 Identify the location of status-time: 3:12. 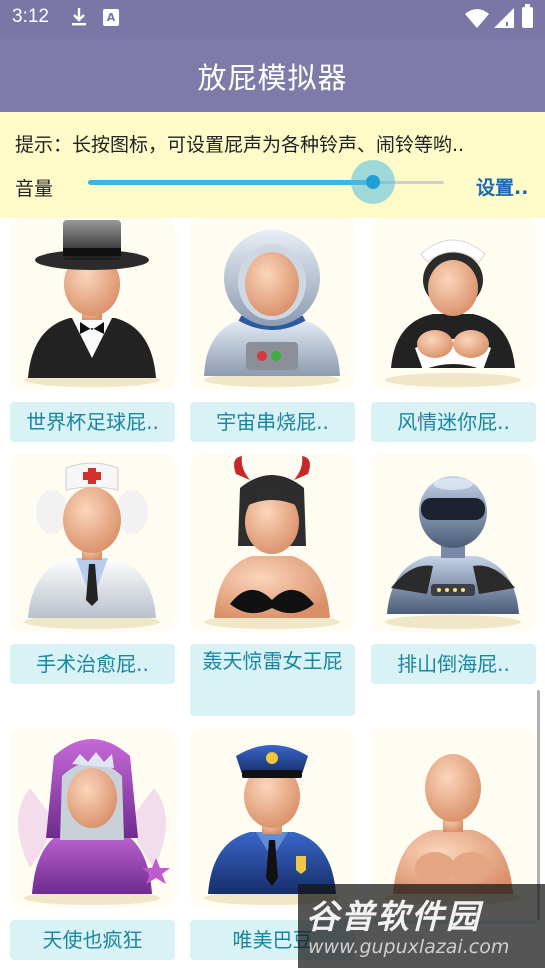
(30, 16).